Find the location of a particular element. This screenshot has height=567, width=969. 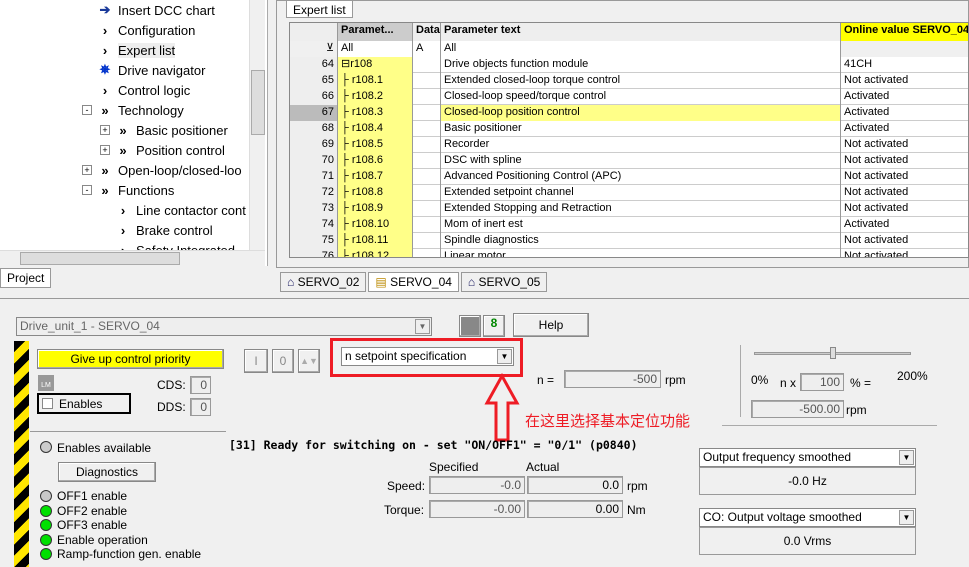

mode-value: n setpoint specification is located at coordinates (406, 356).